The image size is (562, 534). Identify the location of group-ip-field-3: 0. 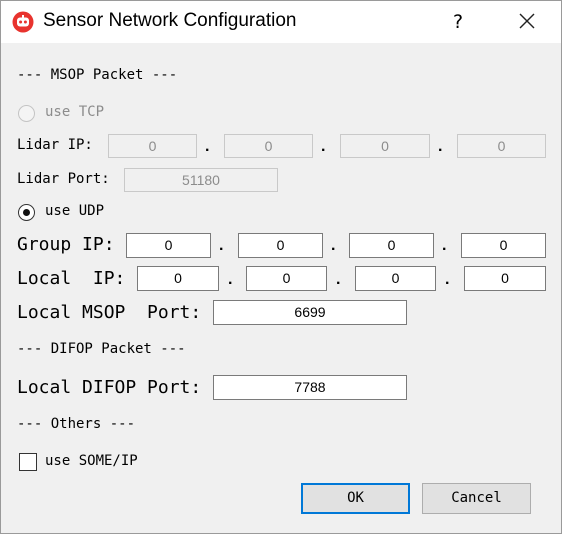
(391, 245).